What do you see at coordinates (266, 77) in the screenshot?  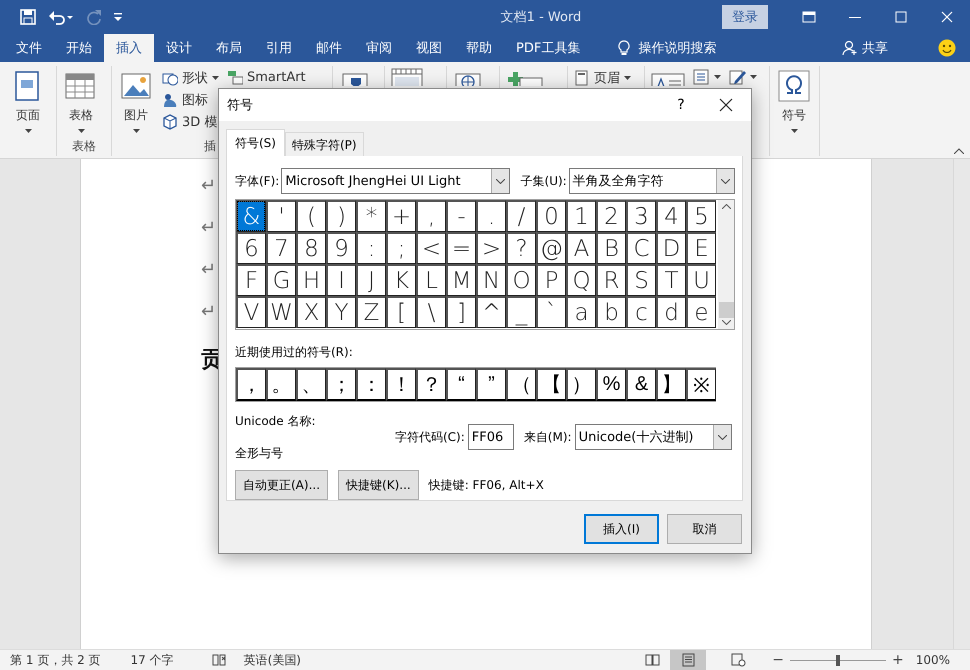 I see `smartart-button: SmartArt` at bounding box center [266, 77].